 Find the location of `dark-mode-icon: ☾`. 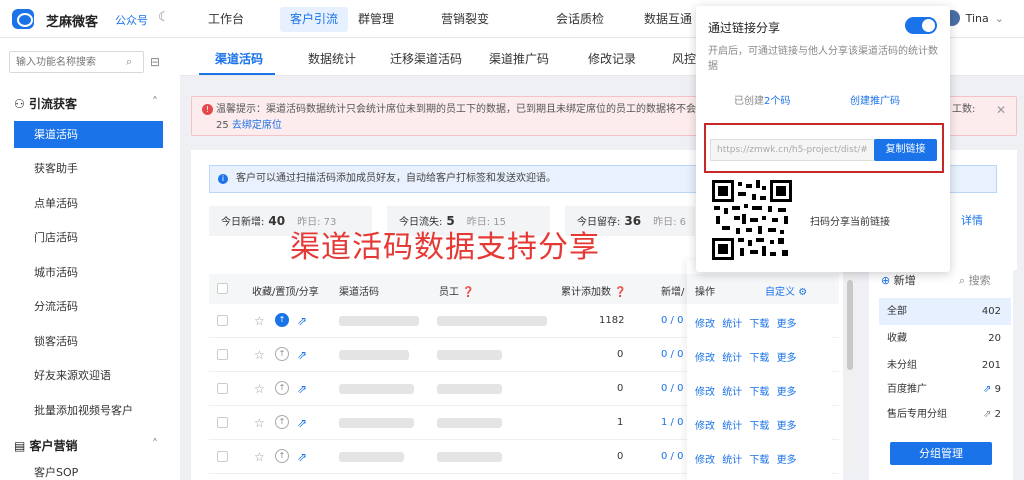

dark-mode-icon: ☾ is located at coordinates (164, 17).